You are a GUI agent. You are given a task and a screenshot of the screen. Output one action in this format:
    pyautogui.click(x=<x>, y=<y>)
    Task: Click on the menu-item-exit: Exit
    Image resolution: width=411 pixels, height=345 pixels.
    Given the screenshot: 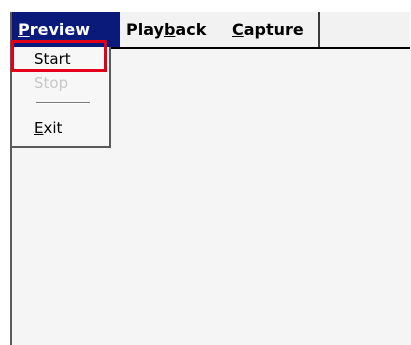 What is the action you would take?
    pyautogui.click(x=60, y=128)
    